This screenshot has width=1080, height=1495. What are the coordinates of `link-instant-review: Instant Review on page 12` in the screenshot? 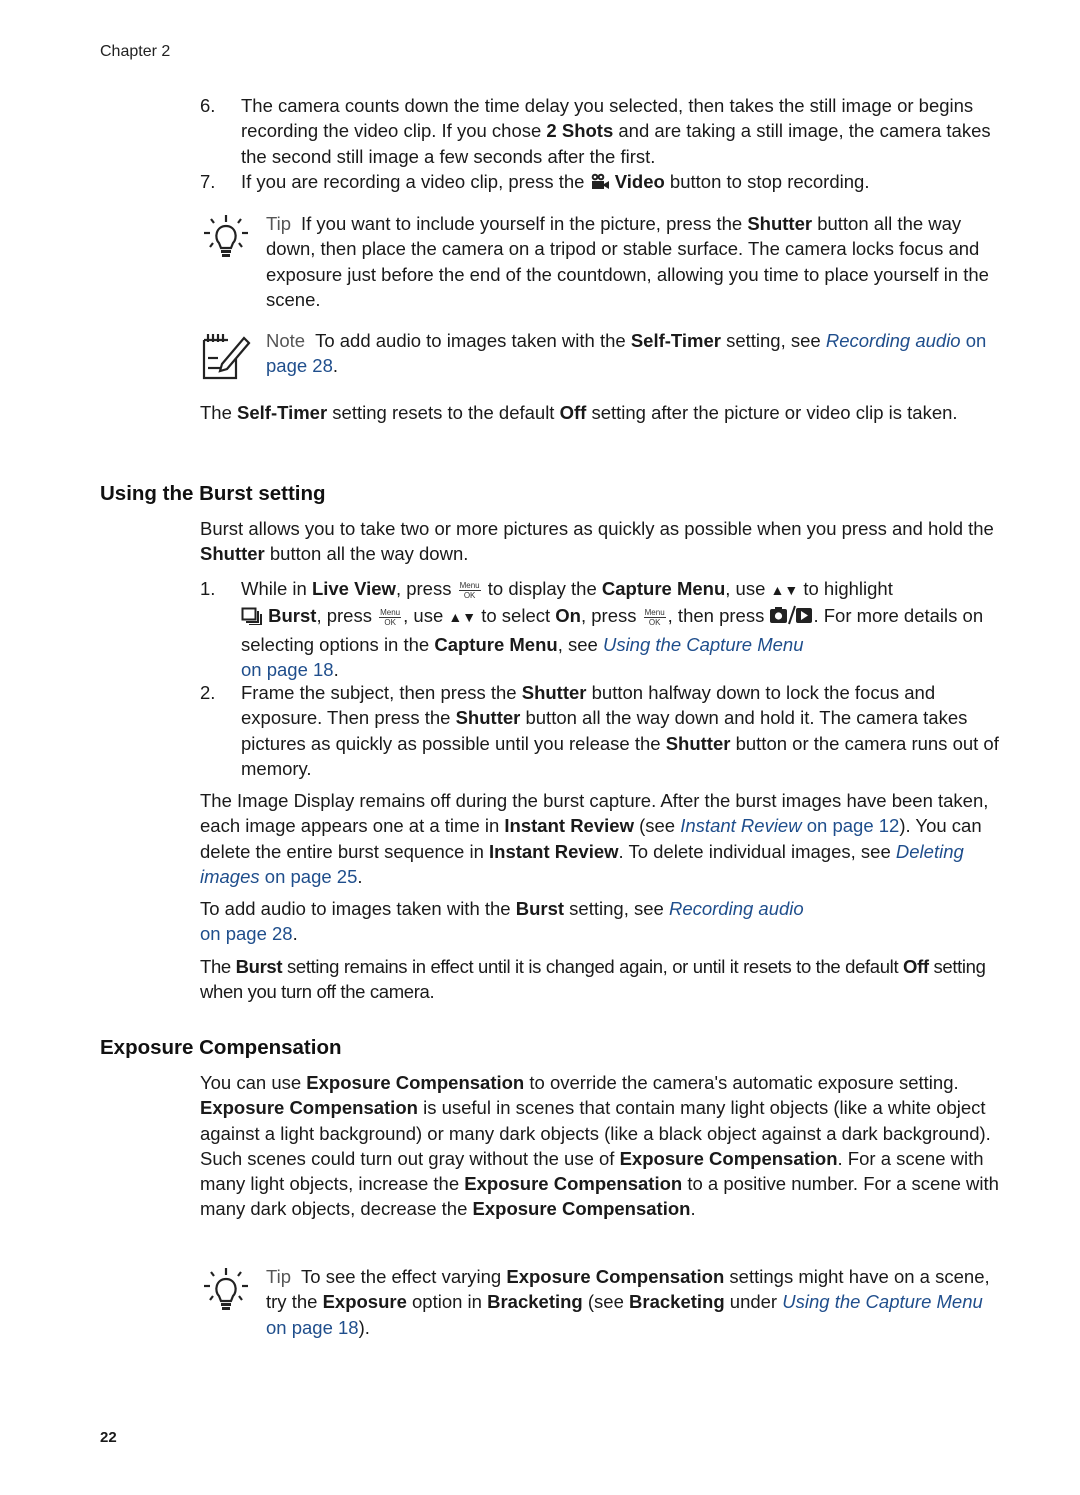 It's located at (789, 825).